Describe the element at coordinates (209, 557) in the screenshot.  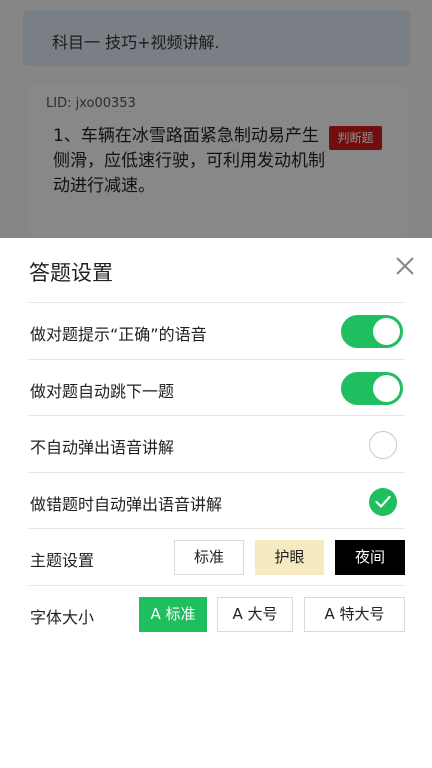
I see `theme-standard-button: 标准` at that location.